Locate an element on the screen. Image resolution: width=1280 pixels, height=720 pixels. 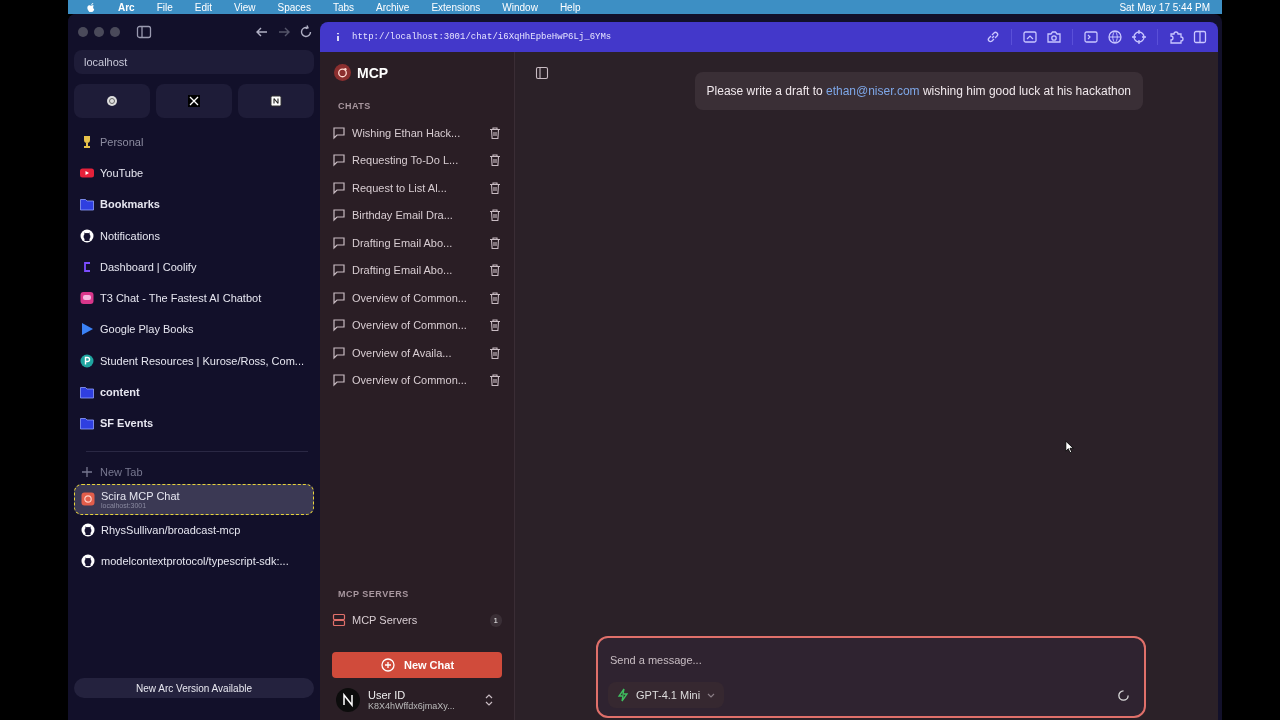
menu-item: View is located at coordinates (245, 7).